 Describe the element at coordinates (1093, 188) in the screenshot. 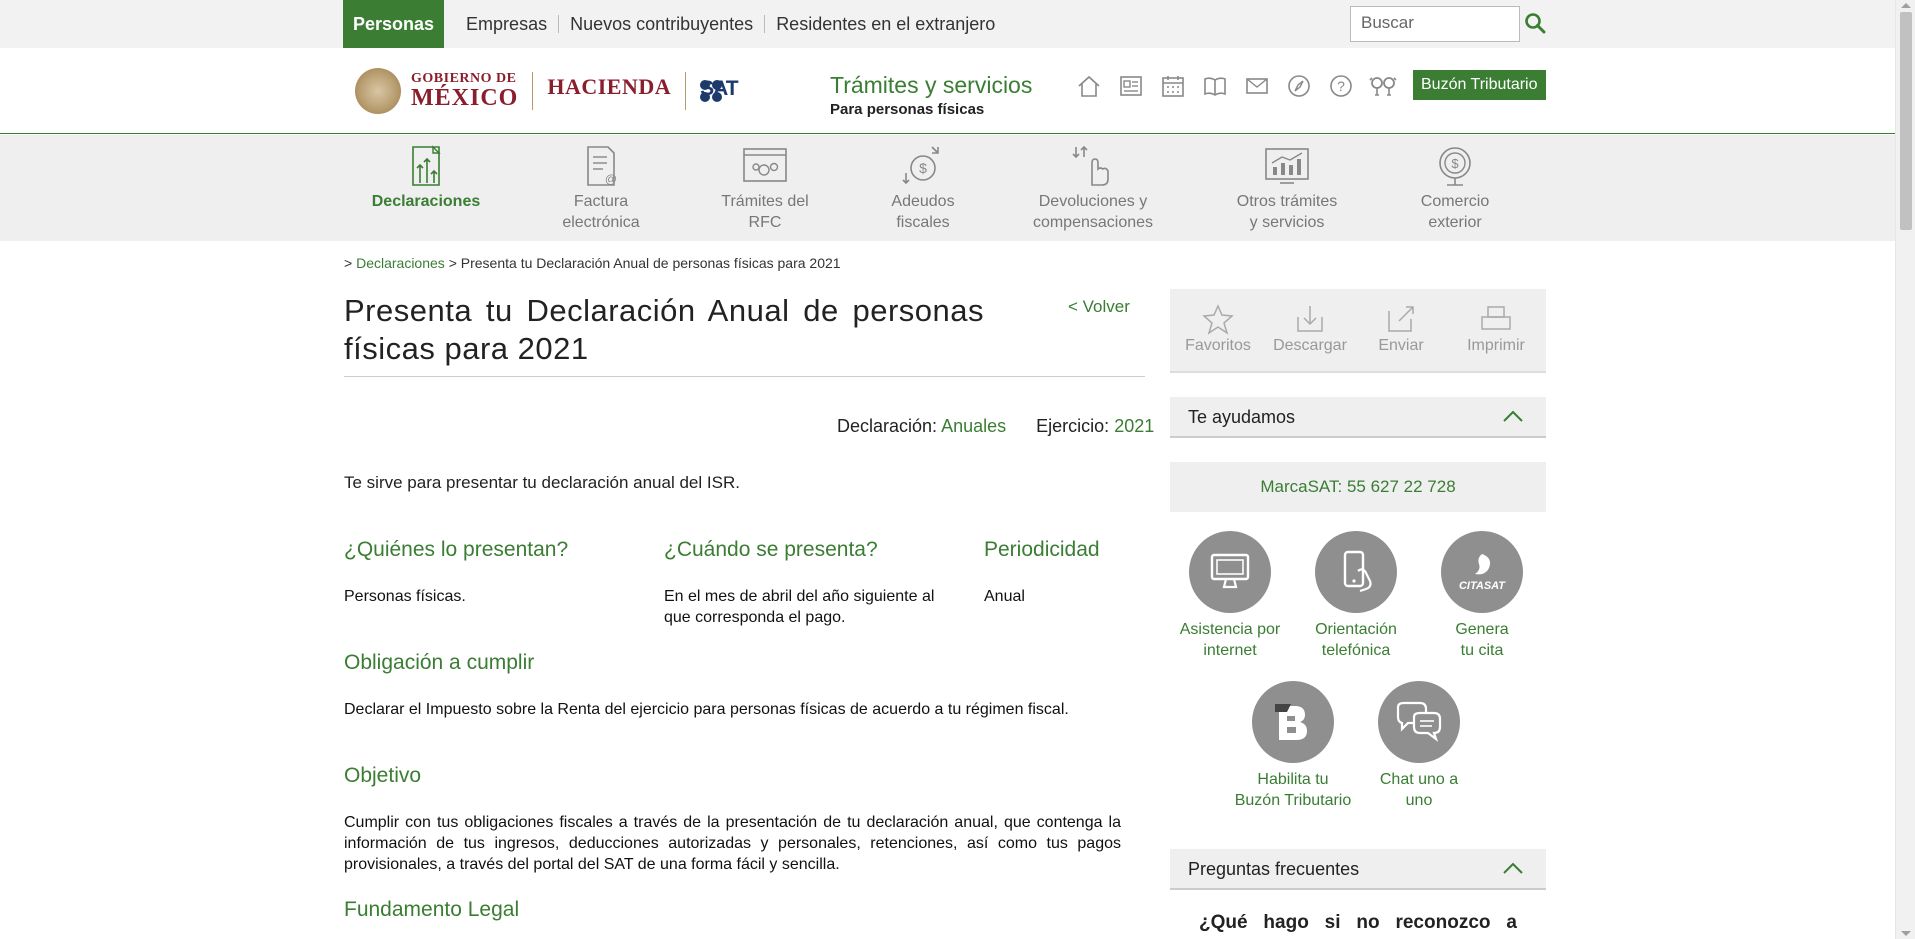

I see `category-devoluciones: Devoluciones y compensaciones` at that location.